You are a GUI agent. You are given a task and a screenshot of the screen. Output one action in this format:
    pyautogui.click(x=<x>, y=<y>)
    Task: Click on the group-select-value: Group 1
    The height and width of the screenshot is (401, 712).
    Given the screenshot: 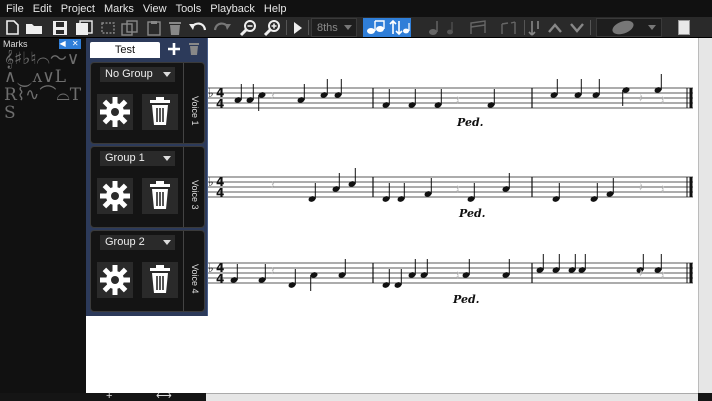 What is the action you would take?
    pyautogui.click(x=125, y=158)
    